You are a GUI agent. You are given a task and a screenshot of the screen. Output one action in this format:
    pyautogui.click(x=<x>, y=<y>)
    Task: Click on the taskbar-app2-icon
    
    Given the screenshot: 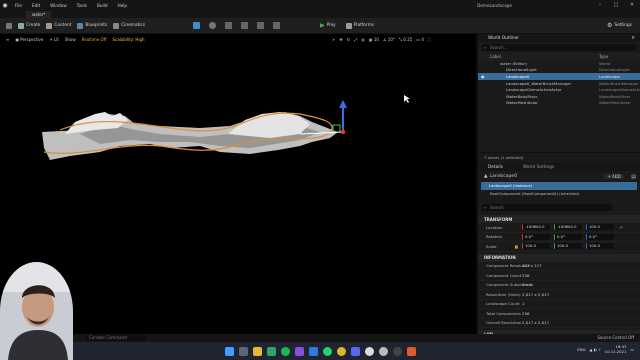 What is the action you would take?
    pyautogui.click(x=411, y=351)
    